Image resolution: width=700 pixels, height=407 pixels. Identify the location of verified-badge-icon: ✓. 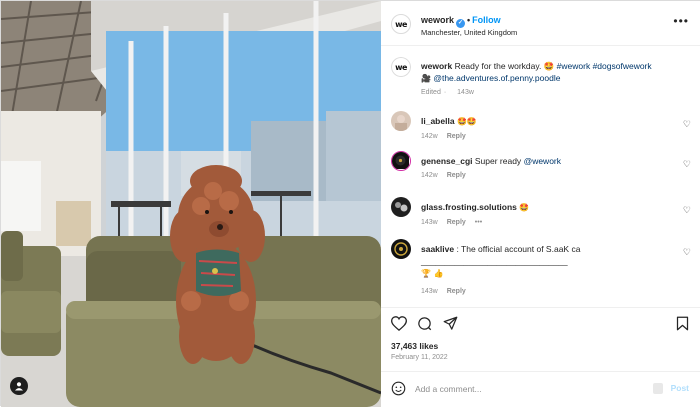
(461, 23).